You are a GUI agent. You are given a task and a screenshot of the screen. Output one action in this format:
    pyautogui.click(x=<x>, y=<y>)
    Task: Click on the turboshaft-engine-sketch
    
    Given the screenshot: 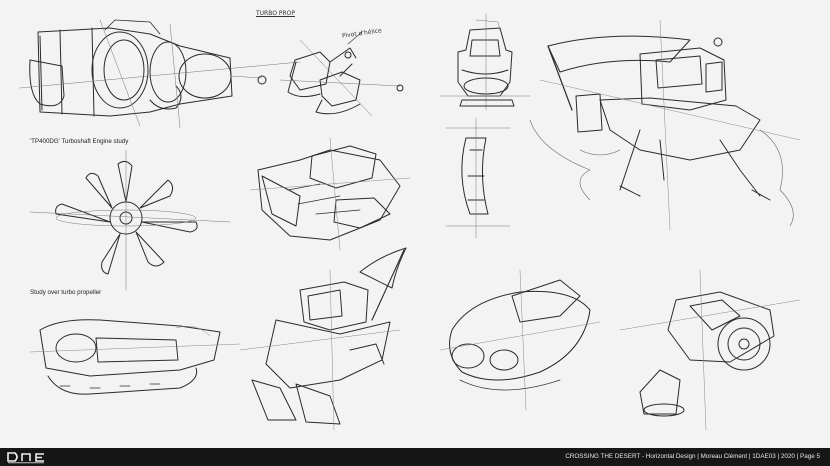 What is the action you would take?
    pyautogui.click(x=160, y=74)
    